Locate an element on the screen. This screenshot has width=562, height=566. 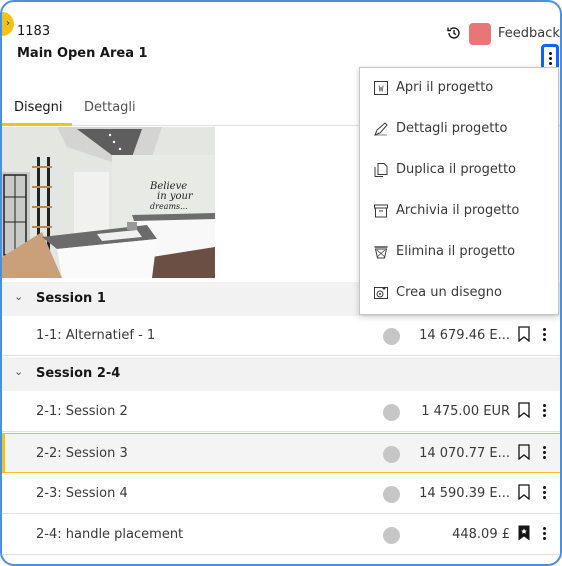
bookmark-filled-icon is located at coordinates (524, 533).